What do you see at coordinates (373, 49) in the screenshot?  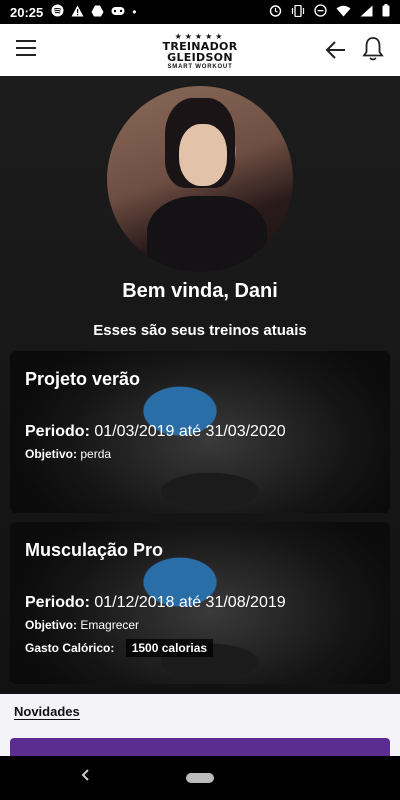 I see `bell-icon` at bounding box center [373, 49].